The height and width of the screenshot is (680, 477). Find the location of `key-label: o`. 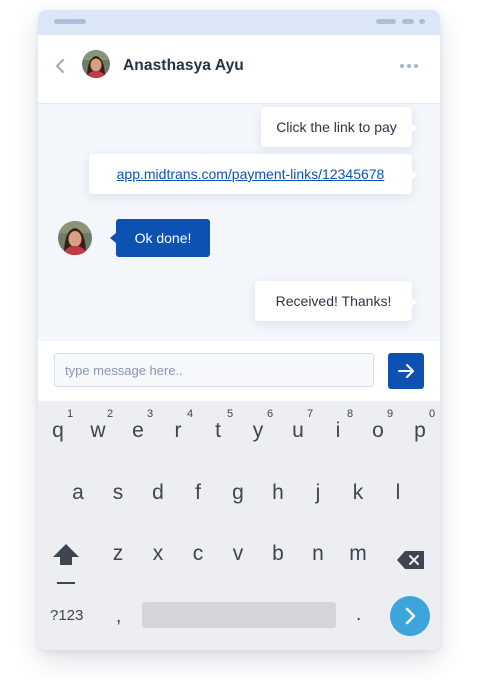

key-label: o is located at coordinates (378, 430).